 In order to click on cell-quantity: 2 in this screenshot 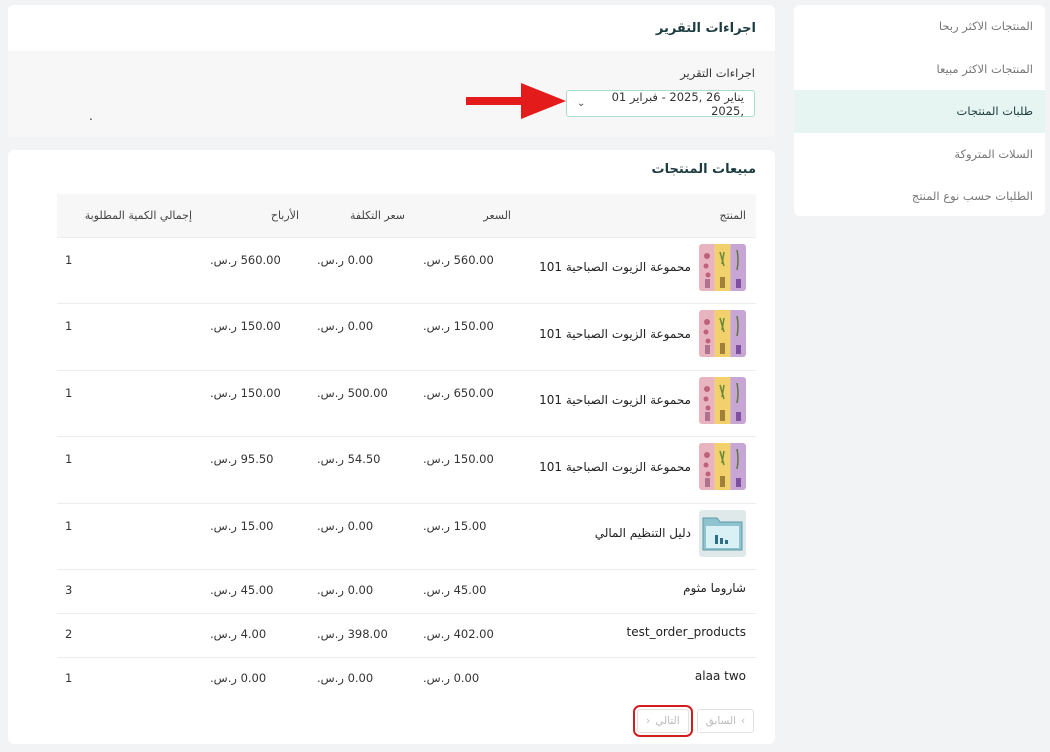, I will do `click(129, 635)`.